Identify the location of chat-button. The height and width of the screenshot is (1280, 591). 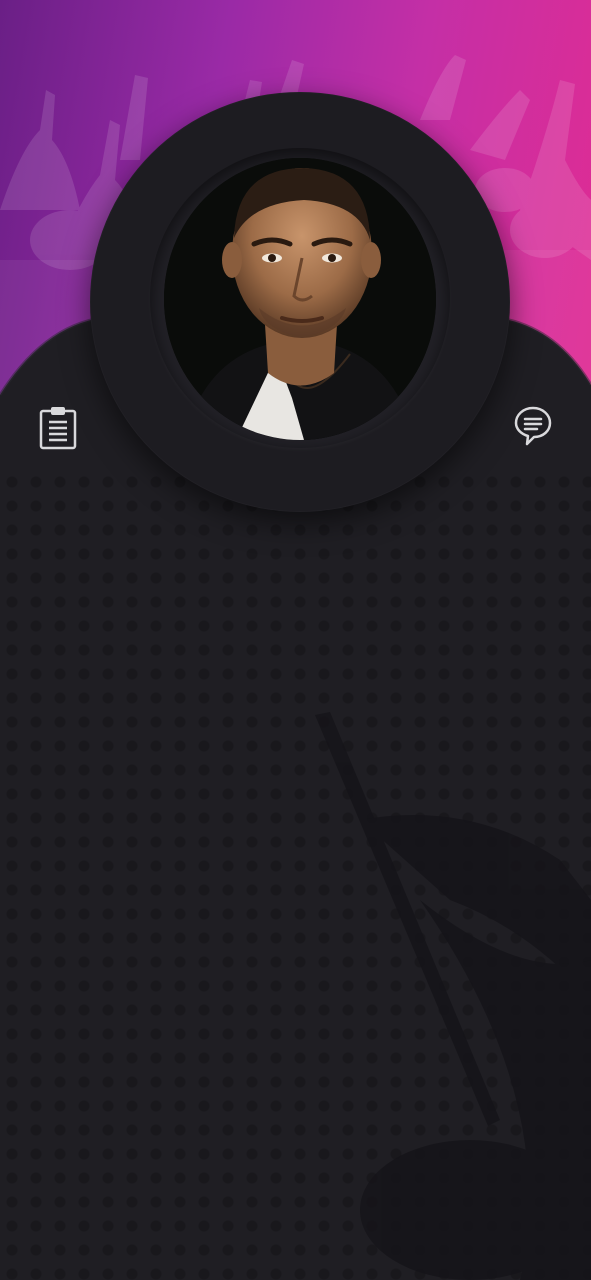
(533, 426).